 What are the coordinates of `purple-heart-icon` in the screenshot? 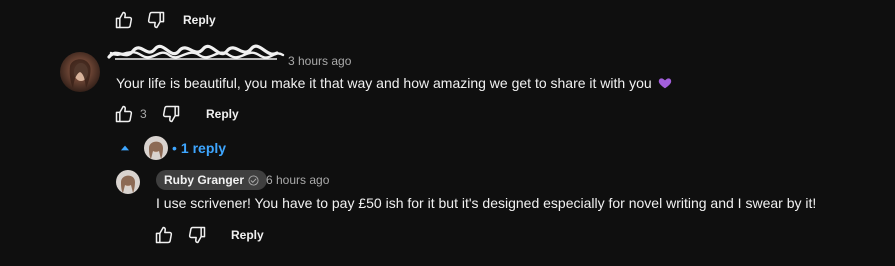 It's located at (664, 83).